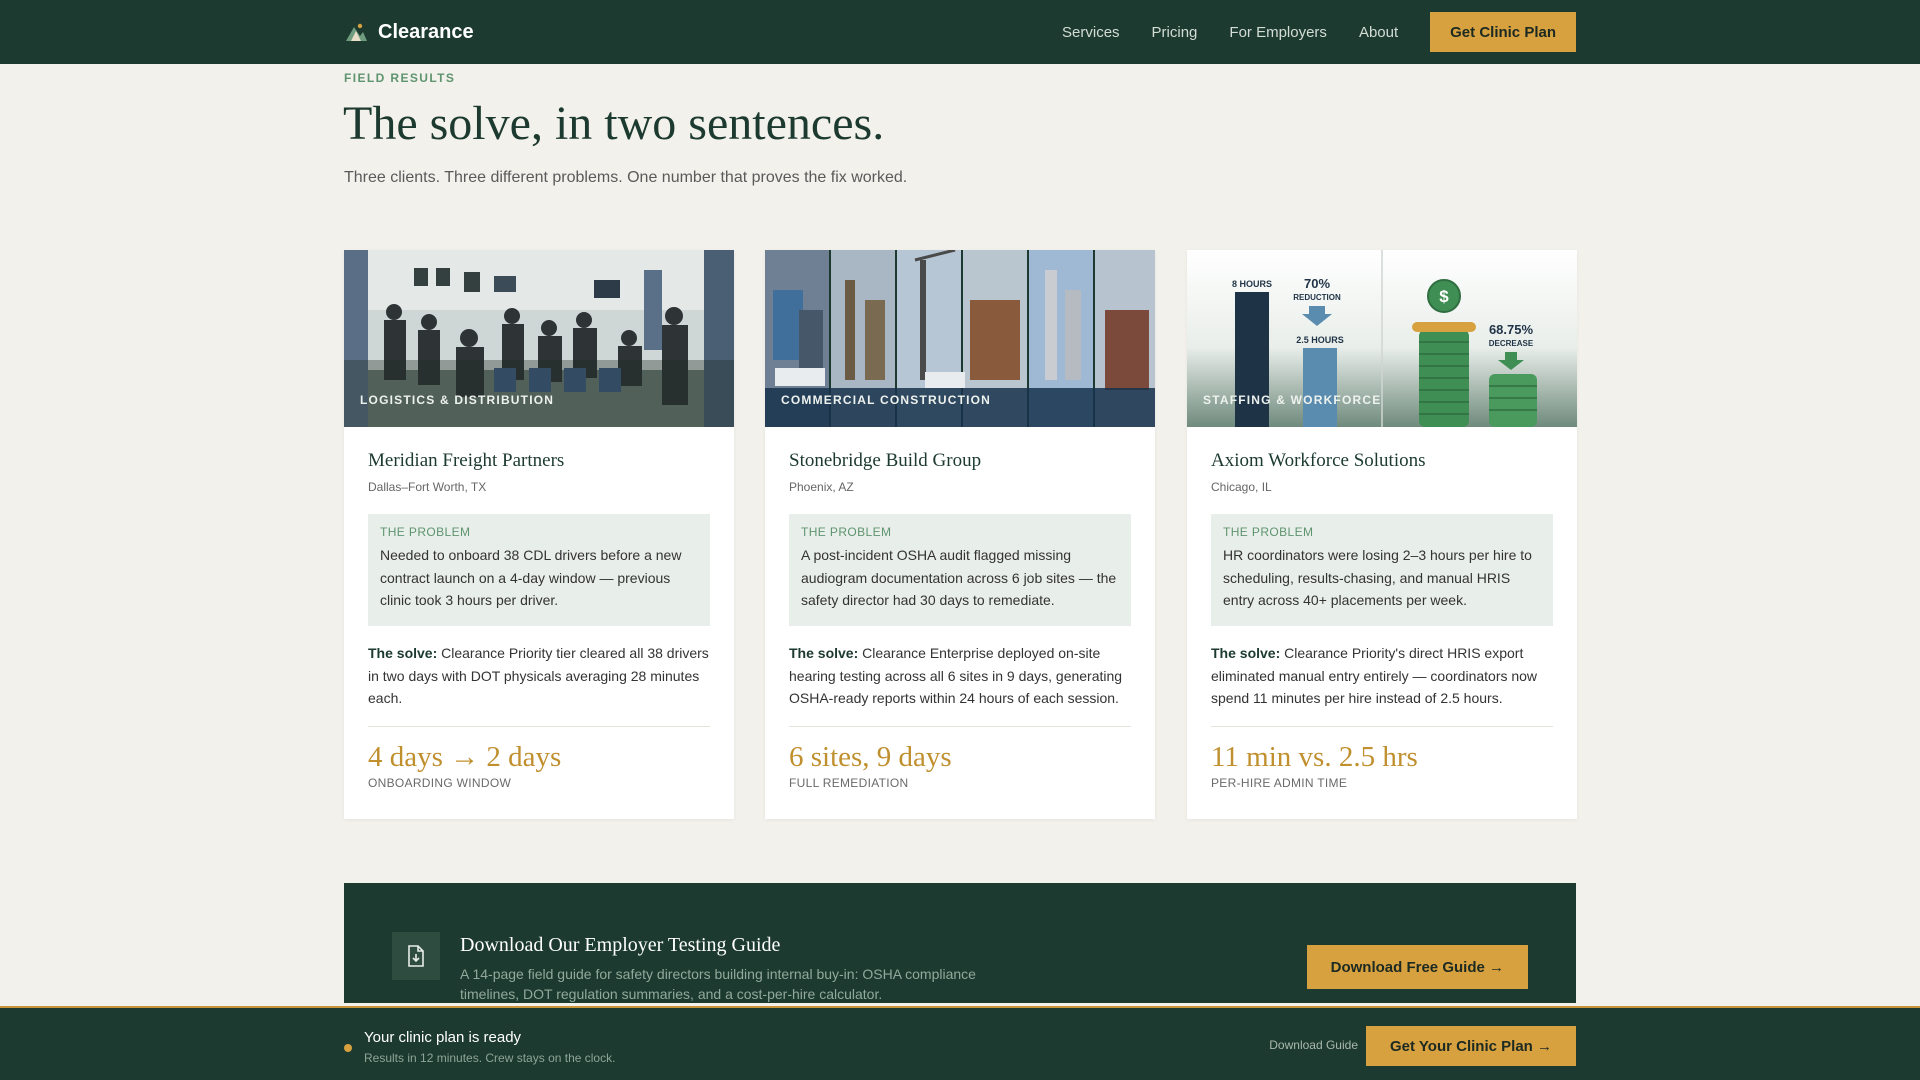  I want to click on industry-tag: LOGISTICS & DISTRIBUTION, so click(457, 400).